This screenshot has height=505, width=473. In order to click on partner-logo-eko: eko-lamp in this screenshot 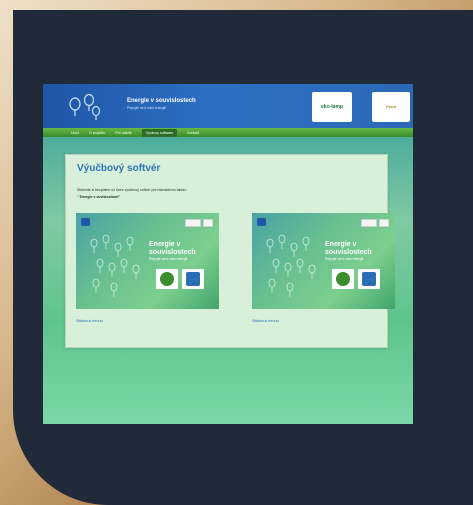, I will do `click(332, 107)`.